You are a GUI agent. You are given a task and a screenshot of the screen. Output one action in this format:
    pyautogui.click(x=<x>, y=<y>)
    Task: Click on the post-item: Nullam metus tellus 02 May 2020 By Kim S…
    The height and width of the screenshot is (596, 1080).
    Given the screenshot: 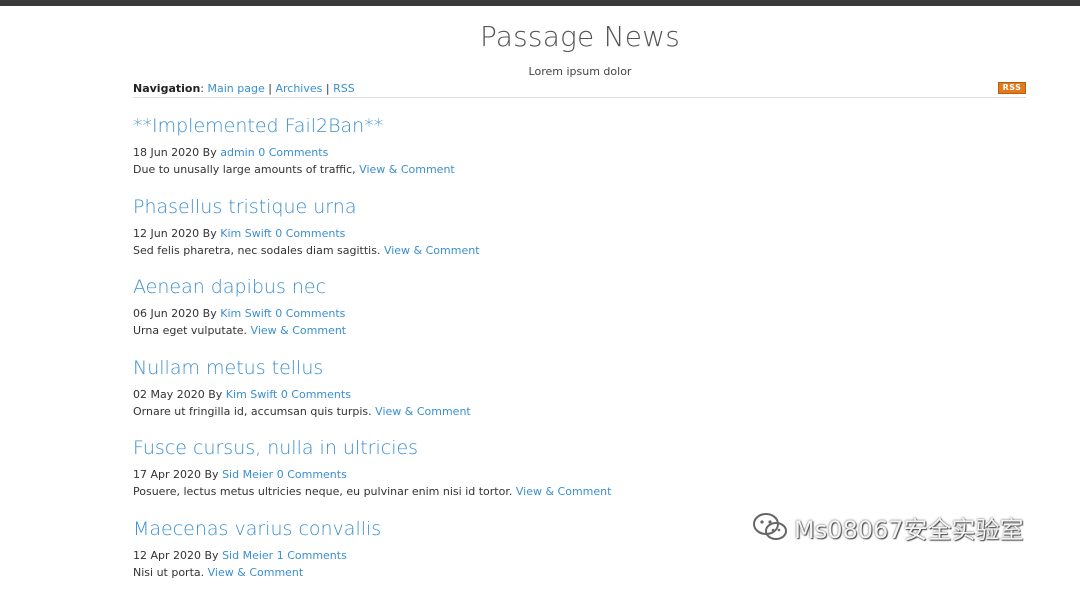 What is the action you would take?
    pyautogui.click(x=579, y=395)
    